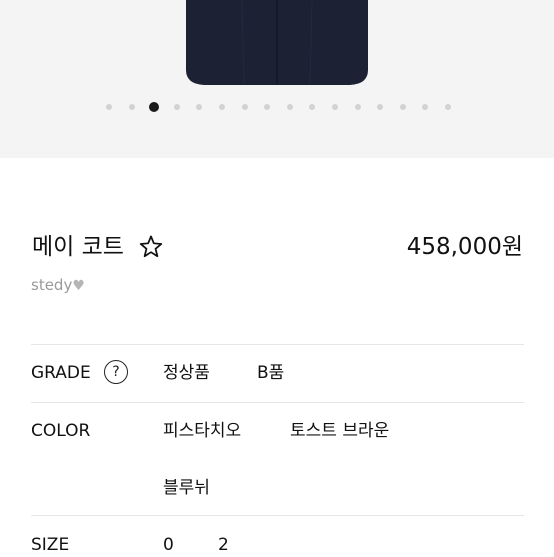 This screenshot has height=557, width=554. What do you see at coordinates (270, 373) in the screenshot?
I see `grade-option-b: B품` at bounding box center [270, 373].